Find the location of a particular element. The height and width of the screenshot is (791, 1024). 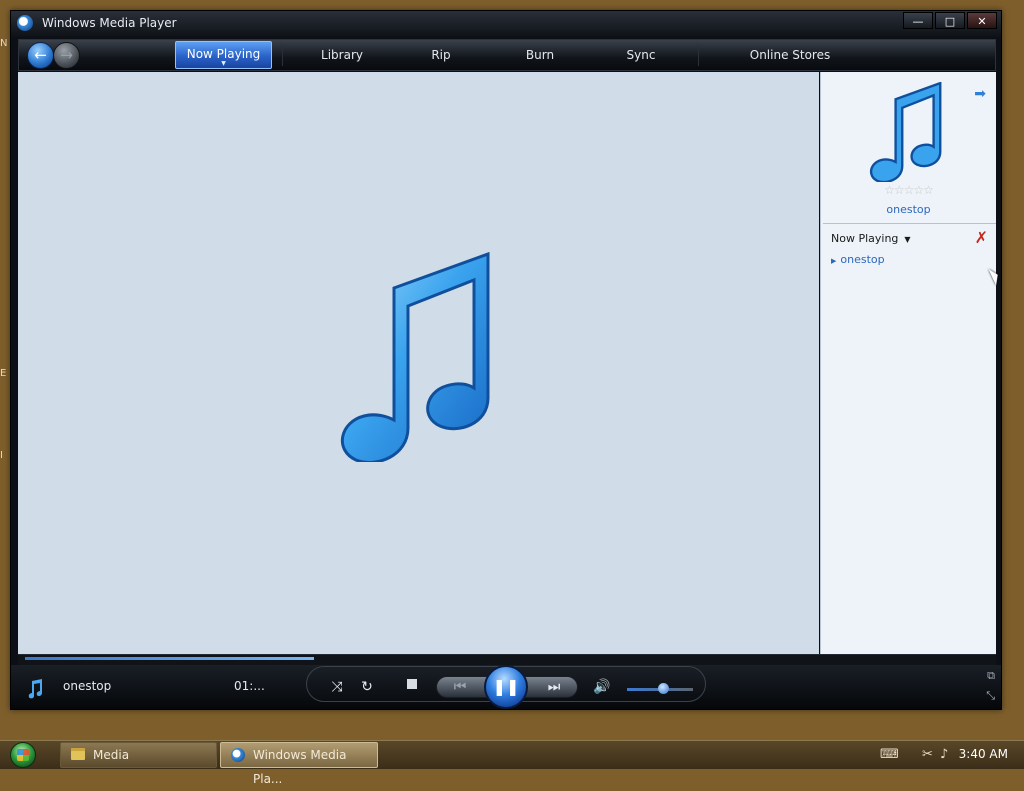

desktop-edge-fragment: N is located at coordinates (4, 43).